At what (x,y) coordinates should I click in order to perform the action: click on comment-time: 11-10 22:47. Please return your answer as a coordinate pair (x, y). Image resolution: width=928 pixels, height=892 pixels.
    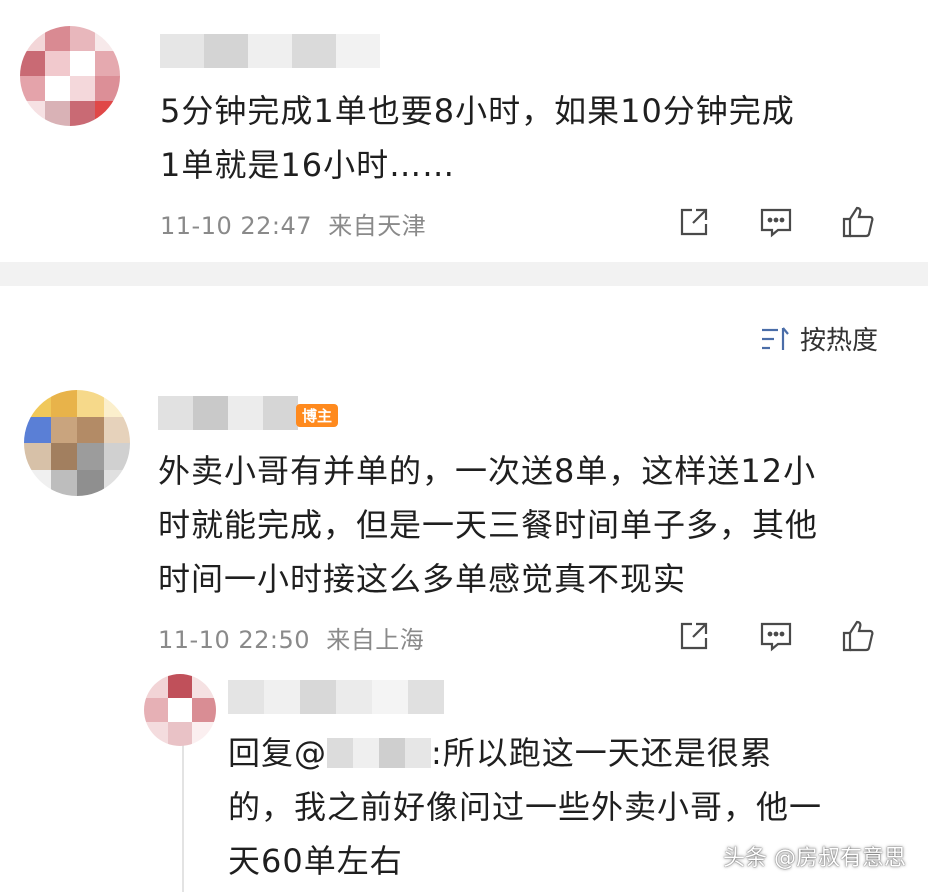
    Looking at the image, I should click on (236, 226).